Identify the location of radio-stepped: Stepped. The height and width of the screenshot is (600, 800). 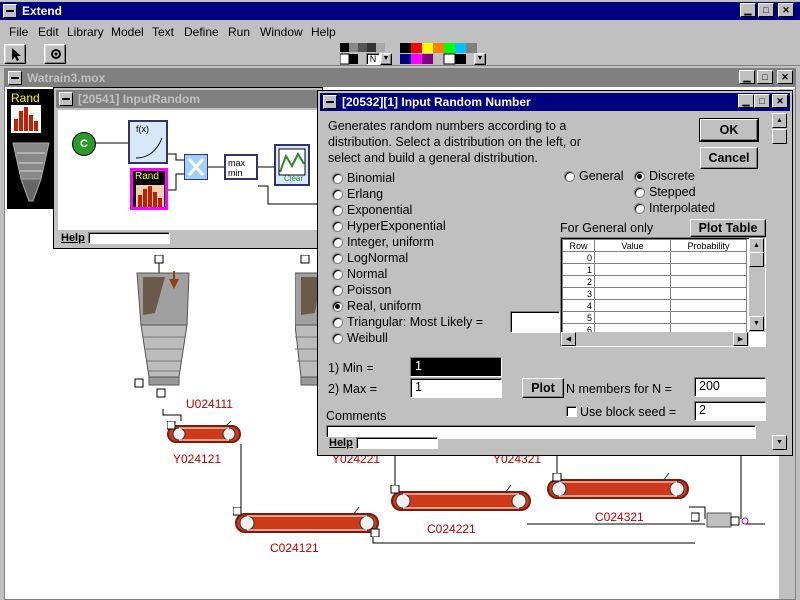
(665, 192).